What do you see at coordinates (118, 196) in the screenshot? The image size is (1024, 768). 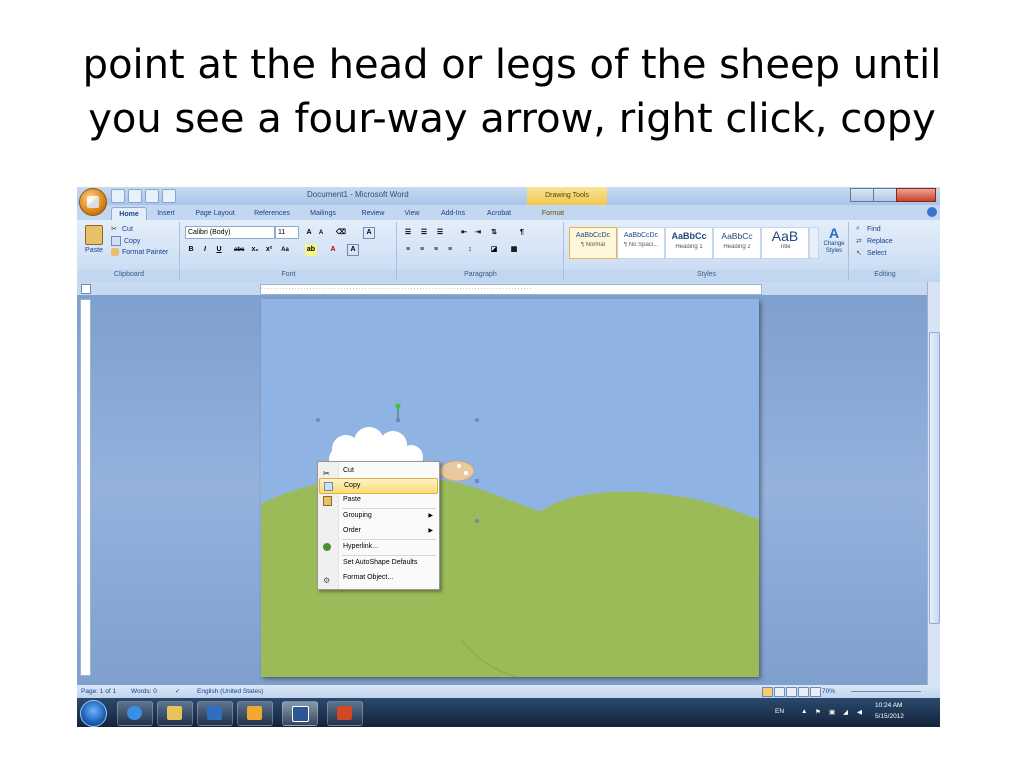 I see `save-icon` at bounding box center [118, 196].